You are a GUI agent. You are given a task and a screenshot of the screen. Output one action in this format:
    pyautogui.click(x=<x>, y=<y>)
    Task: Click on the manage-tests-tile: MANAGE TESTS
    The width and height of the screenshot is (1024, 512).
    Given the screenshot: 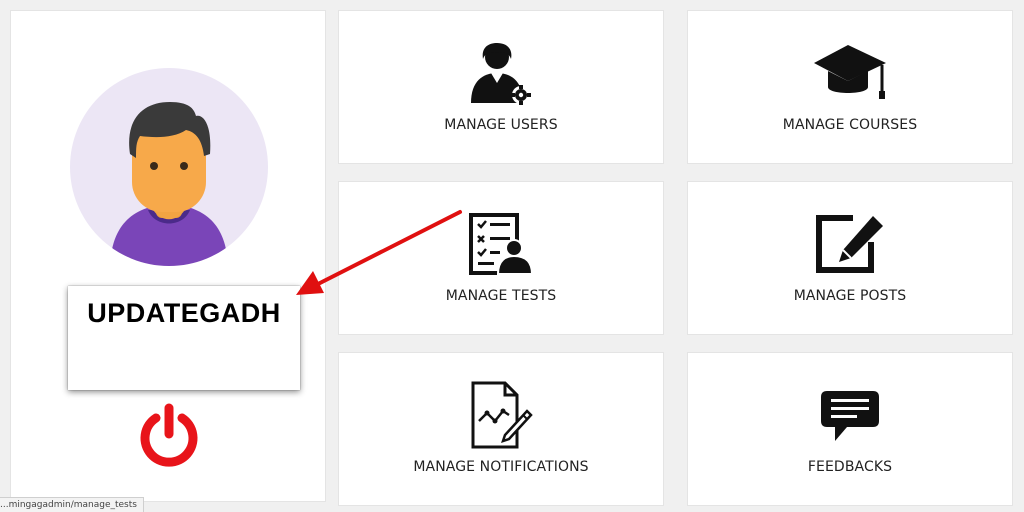 What is the action you would take?
    pyautogui.click(x=501, y=258)
    